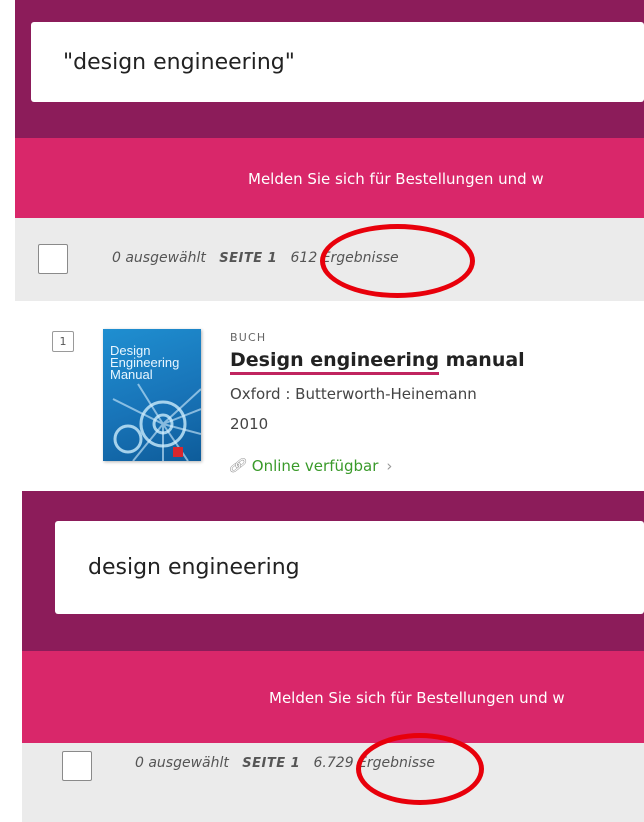 This screenshot has width=644, height=822. What do you see at coordinates (159, 258) in the screenshot?
I see `top-selected-count: 0 ausgewählt` at bounding box center [159, 258].